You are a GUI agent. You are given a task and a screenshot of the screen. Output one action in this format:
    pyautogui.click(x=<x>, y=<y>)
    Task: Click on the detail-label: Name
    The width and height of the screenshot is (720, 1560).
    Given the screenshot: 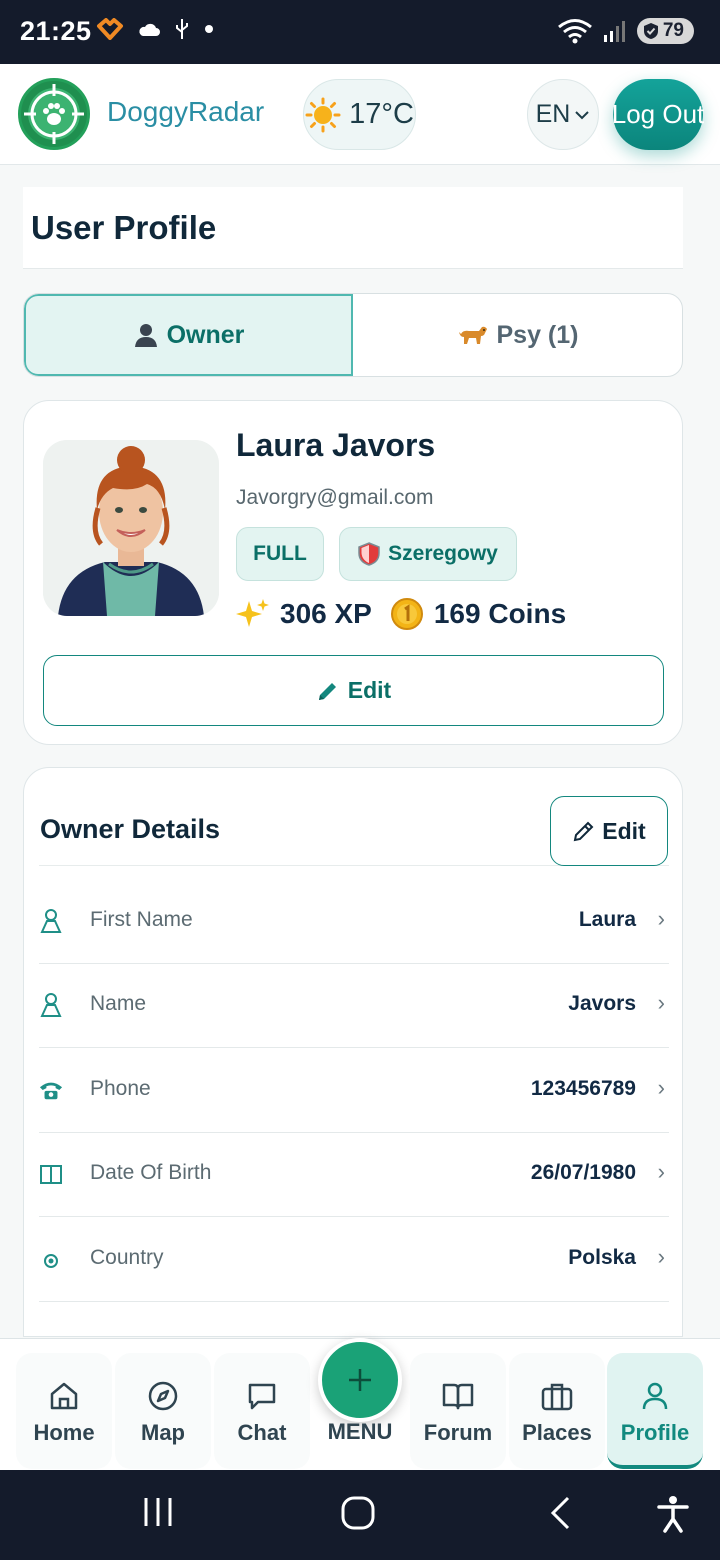 What is the action you would take?
    pyautogui.click(x=118, y=1003)
    